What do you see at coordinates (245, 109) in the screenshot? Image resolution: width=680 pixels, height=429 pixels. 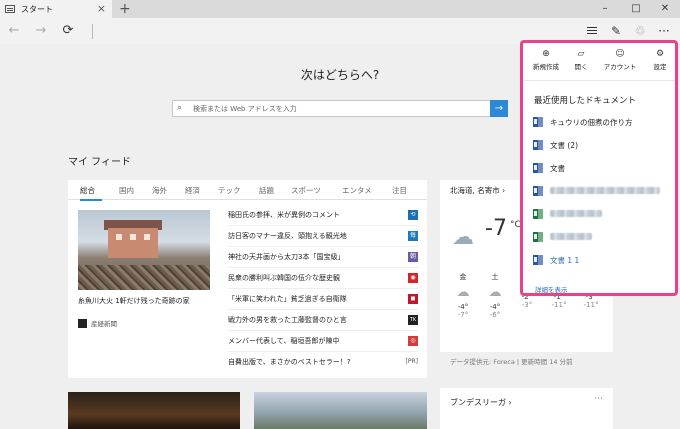 I see `search-input: 検索または Web アドレスを入力` at bounding box center [245, 109].